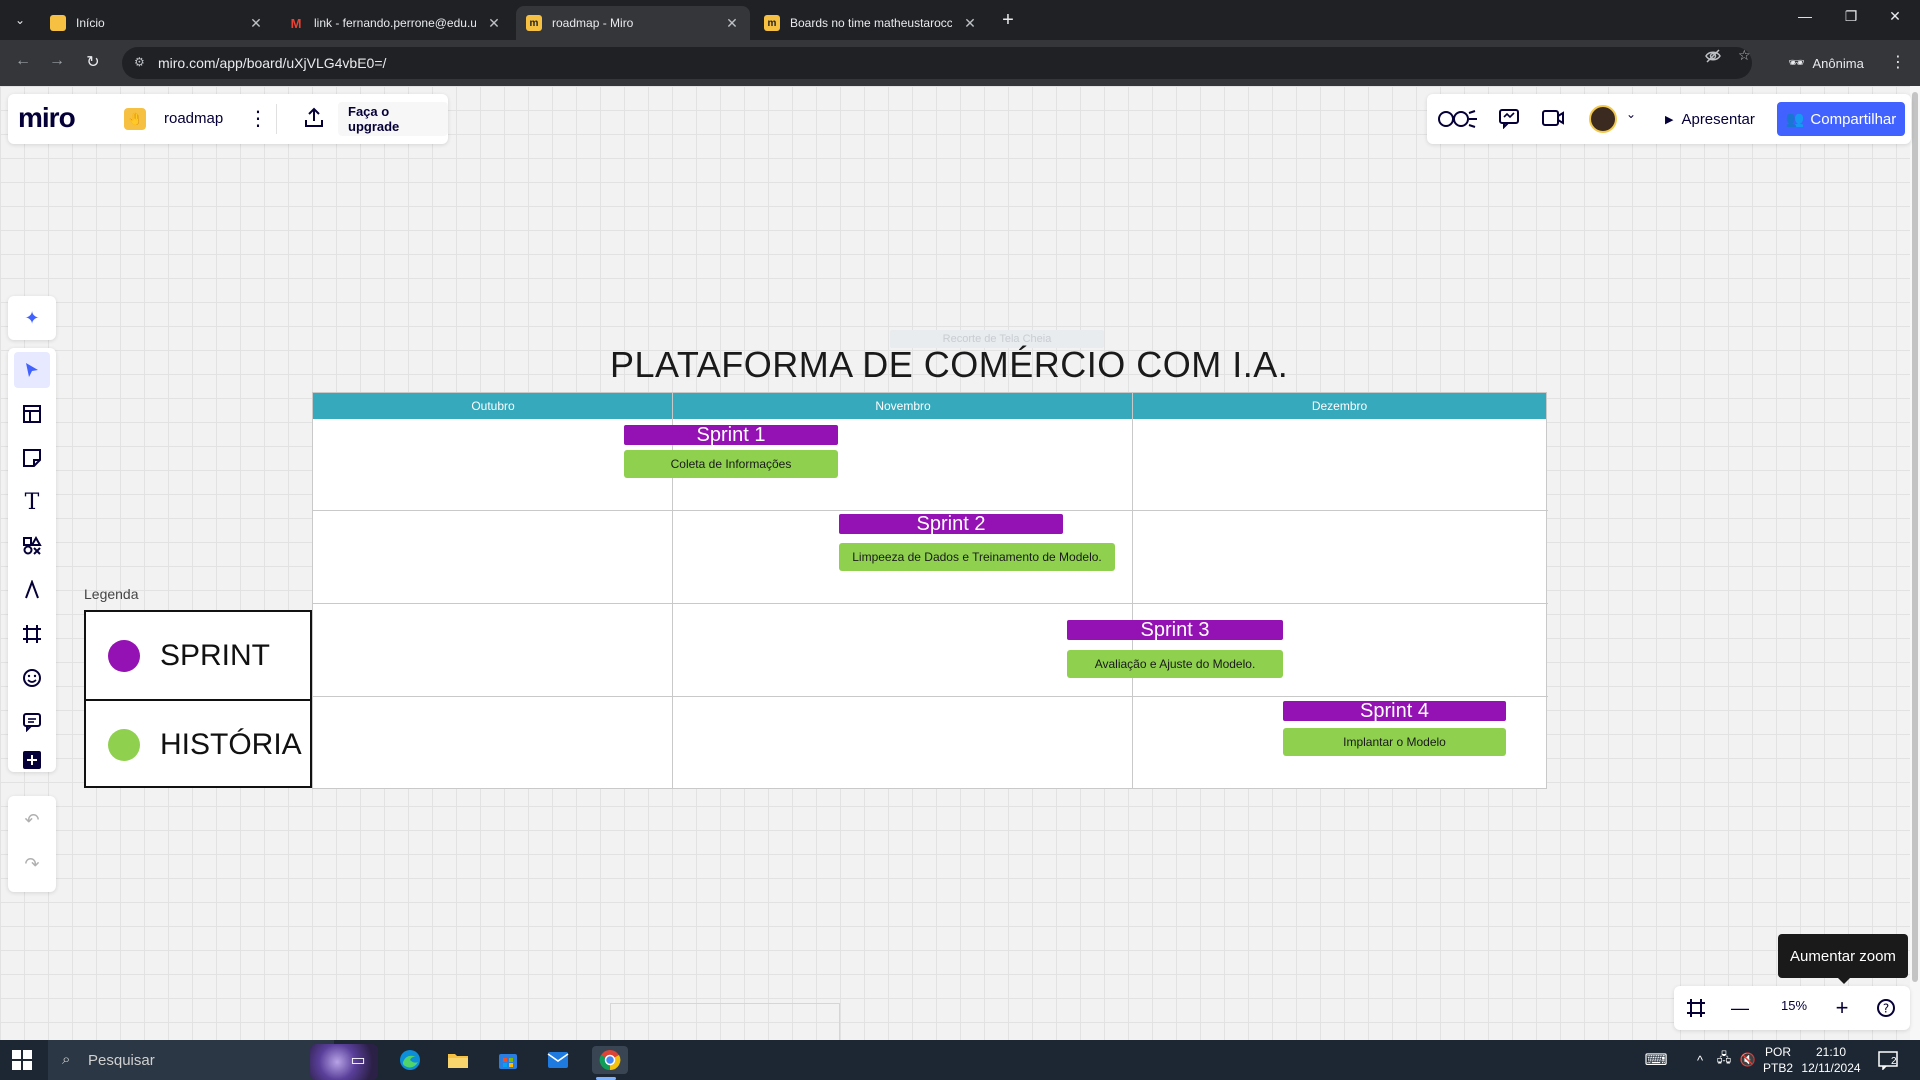 The height and width of the screenshot is (1080, 1920). I want to click on tab-gmail: M link - fernando.perrone@edu.u ✕, so click(395, 23).